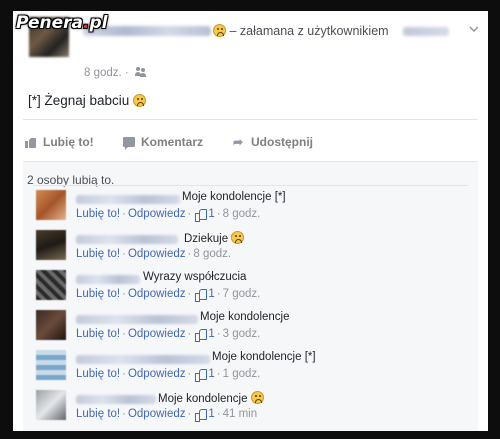  Describe the element at coordinates (426, 31) in the screenshot. I see `tagged-user-blurred` at that location.